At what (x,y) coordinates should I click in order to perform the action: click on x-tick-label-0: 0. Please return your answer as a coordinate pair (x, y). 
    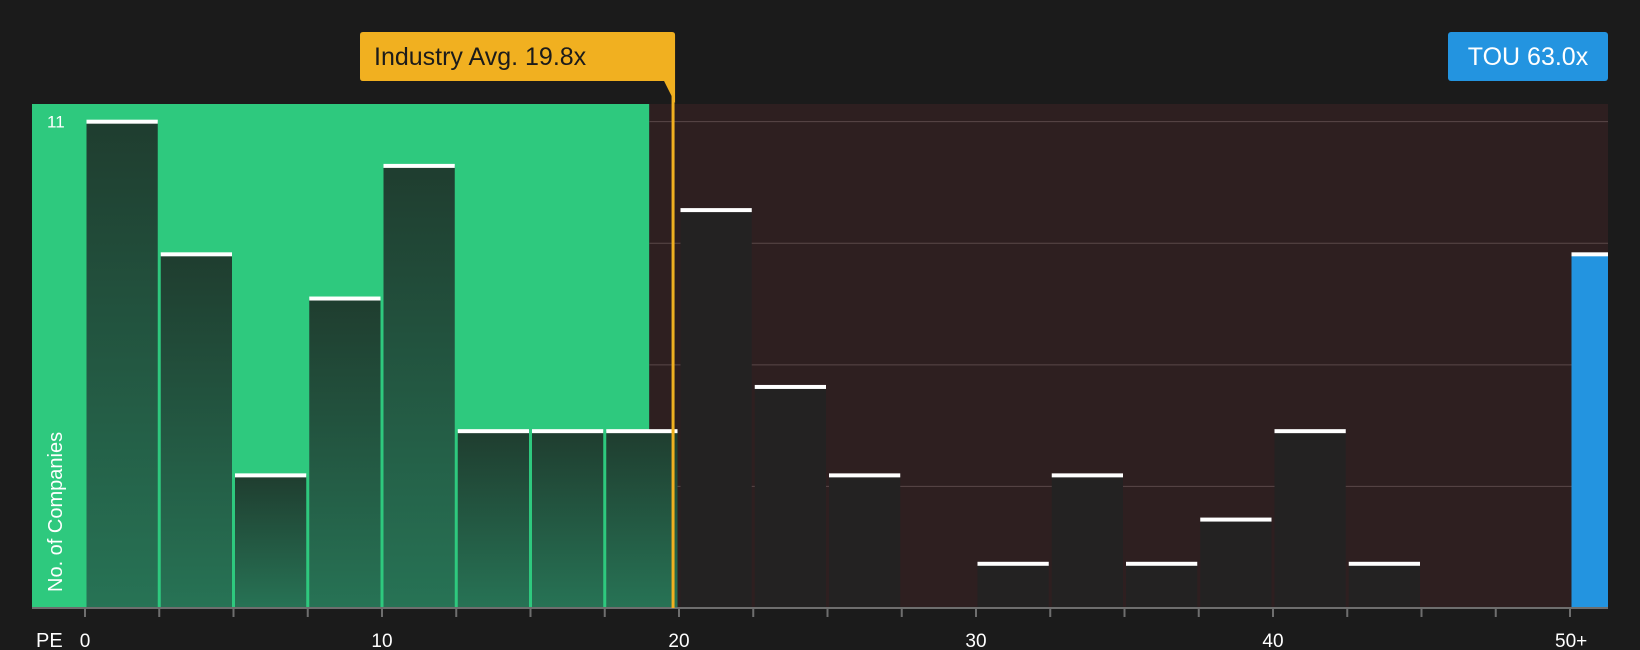
    Looking at the image, I should click on (85, 640).